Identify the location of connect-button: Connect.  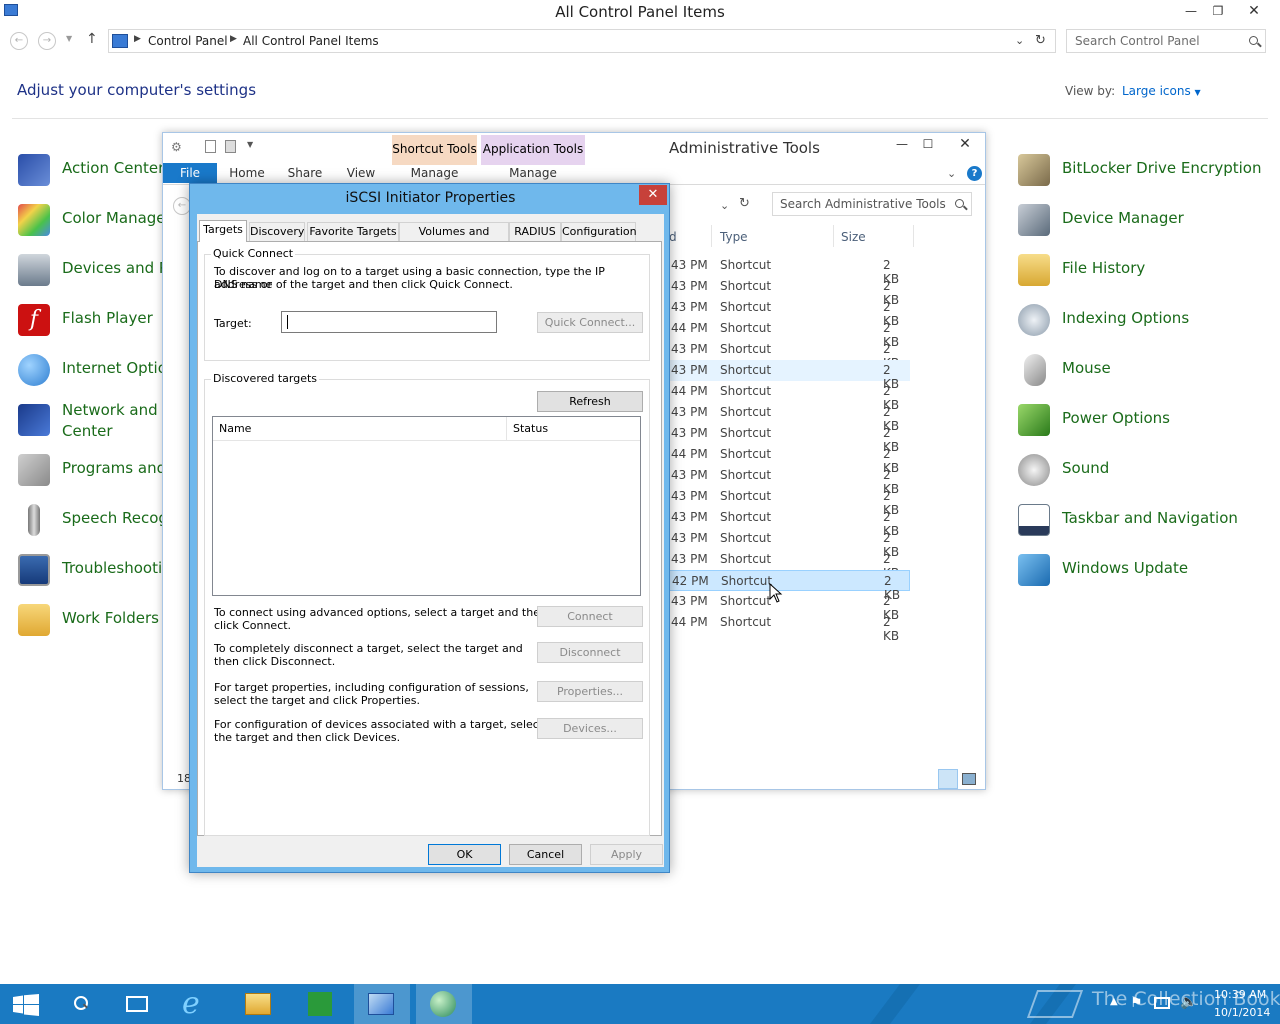
(590, 616).